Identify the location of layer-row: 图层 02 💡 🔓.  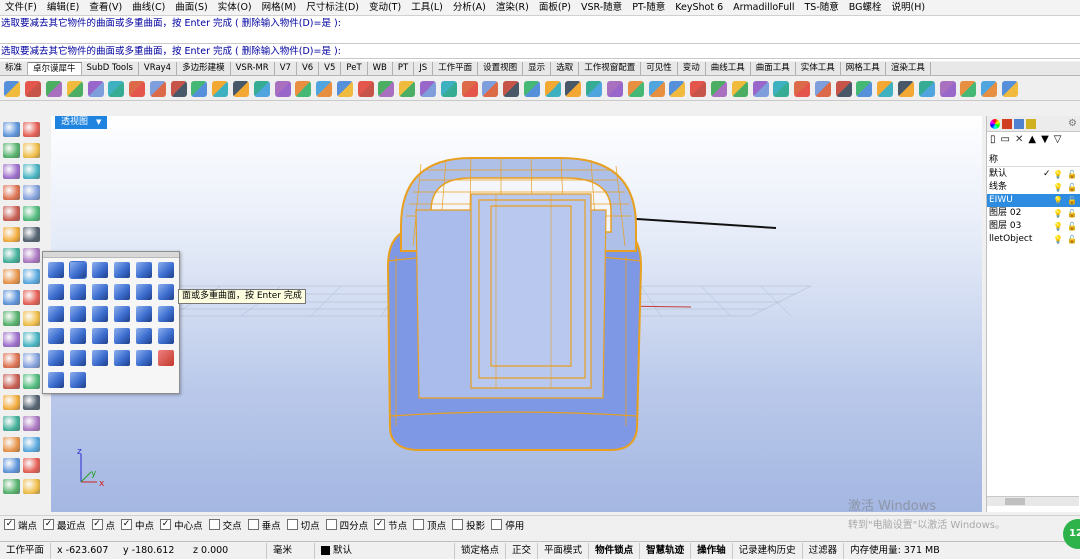
(1033, 213).